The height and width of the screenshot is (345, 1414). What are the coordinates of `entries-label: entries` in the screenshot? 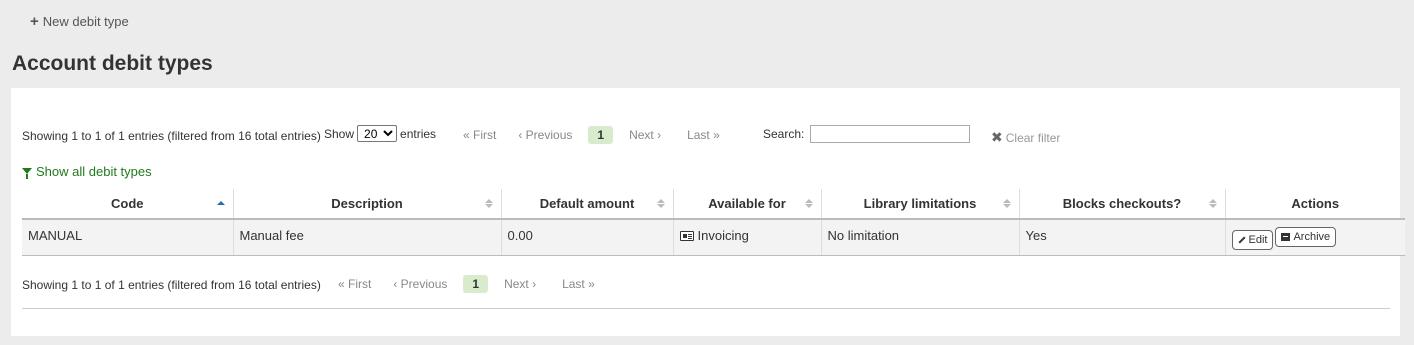 It's located at (418, 133).